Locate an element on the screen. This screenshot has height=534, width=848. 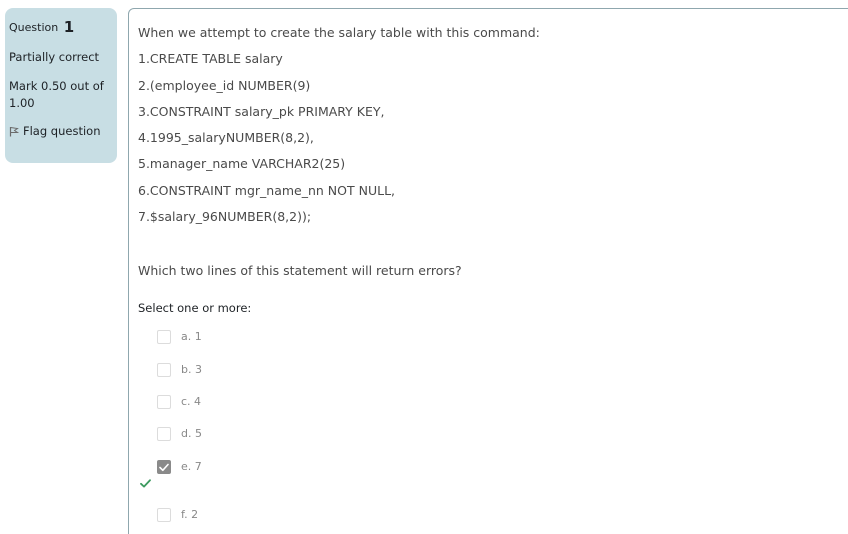
flag-question-label: Flag question is located at coordinates (62, 131).